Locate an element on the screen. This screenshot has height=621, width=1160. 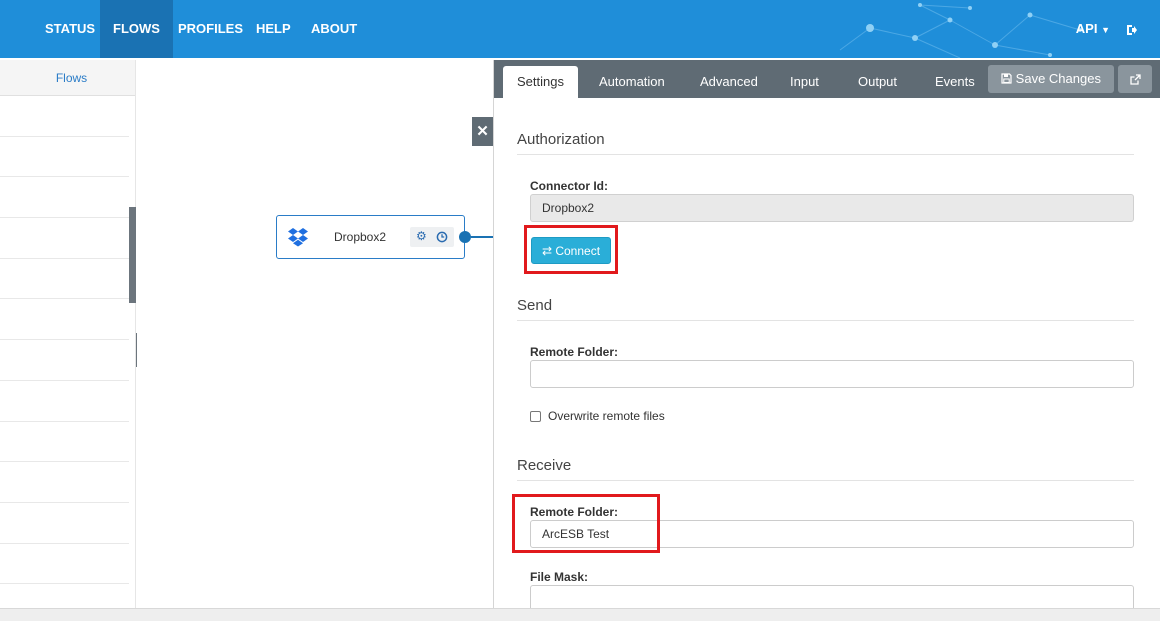
save-changes-button: Save Changes is located at coordinates (1051, 79).